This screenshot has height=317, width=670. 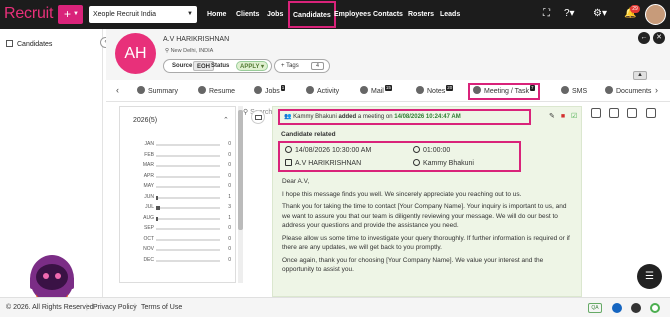 I want to click on nav-home: Home, so click(x=216, y=14).